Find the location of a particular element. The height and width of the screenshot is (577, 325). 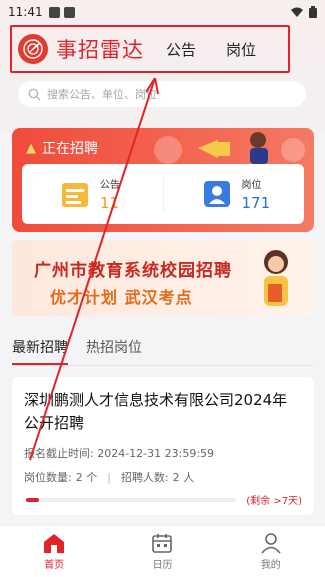

status-bar: 11:41 is located at coordinates (162, 12).